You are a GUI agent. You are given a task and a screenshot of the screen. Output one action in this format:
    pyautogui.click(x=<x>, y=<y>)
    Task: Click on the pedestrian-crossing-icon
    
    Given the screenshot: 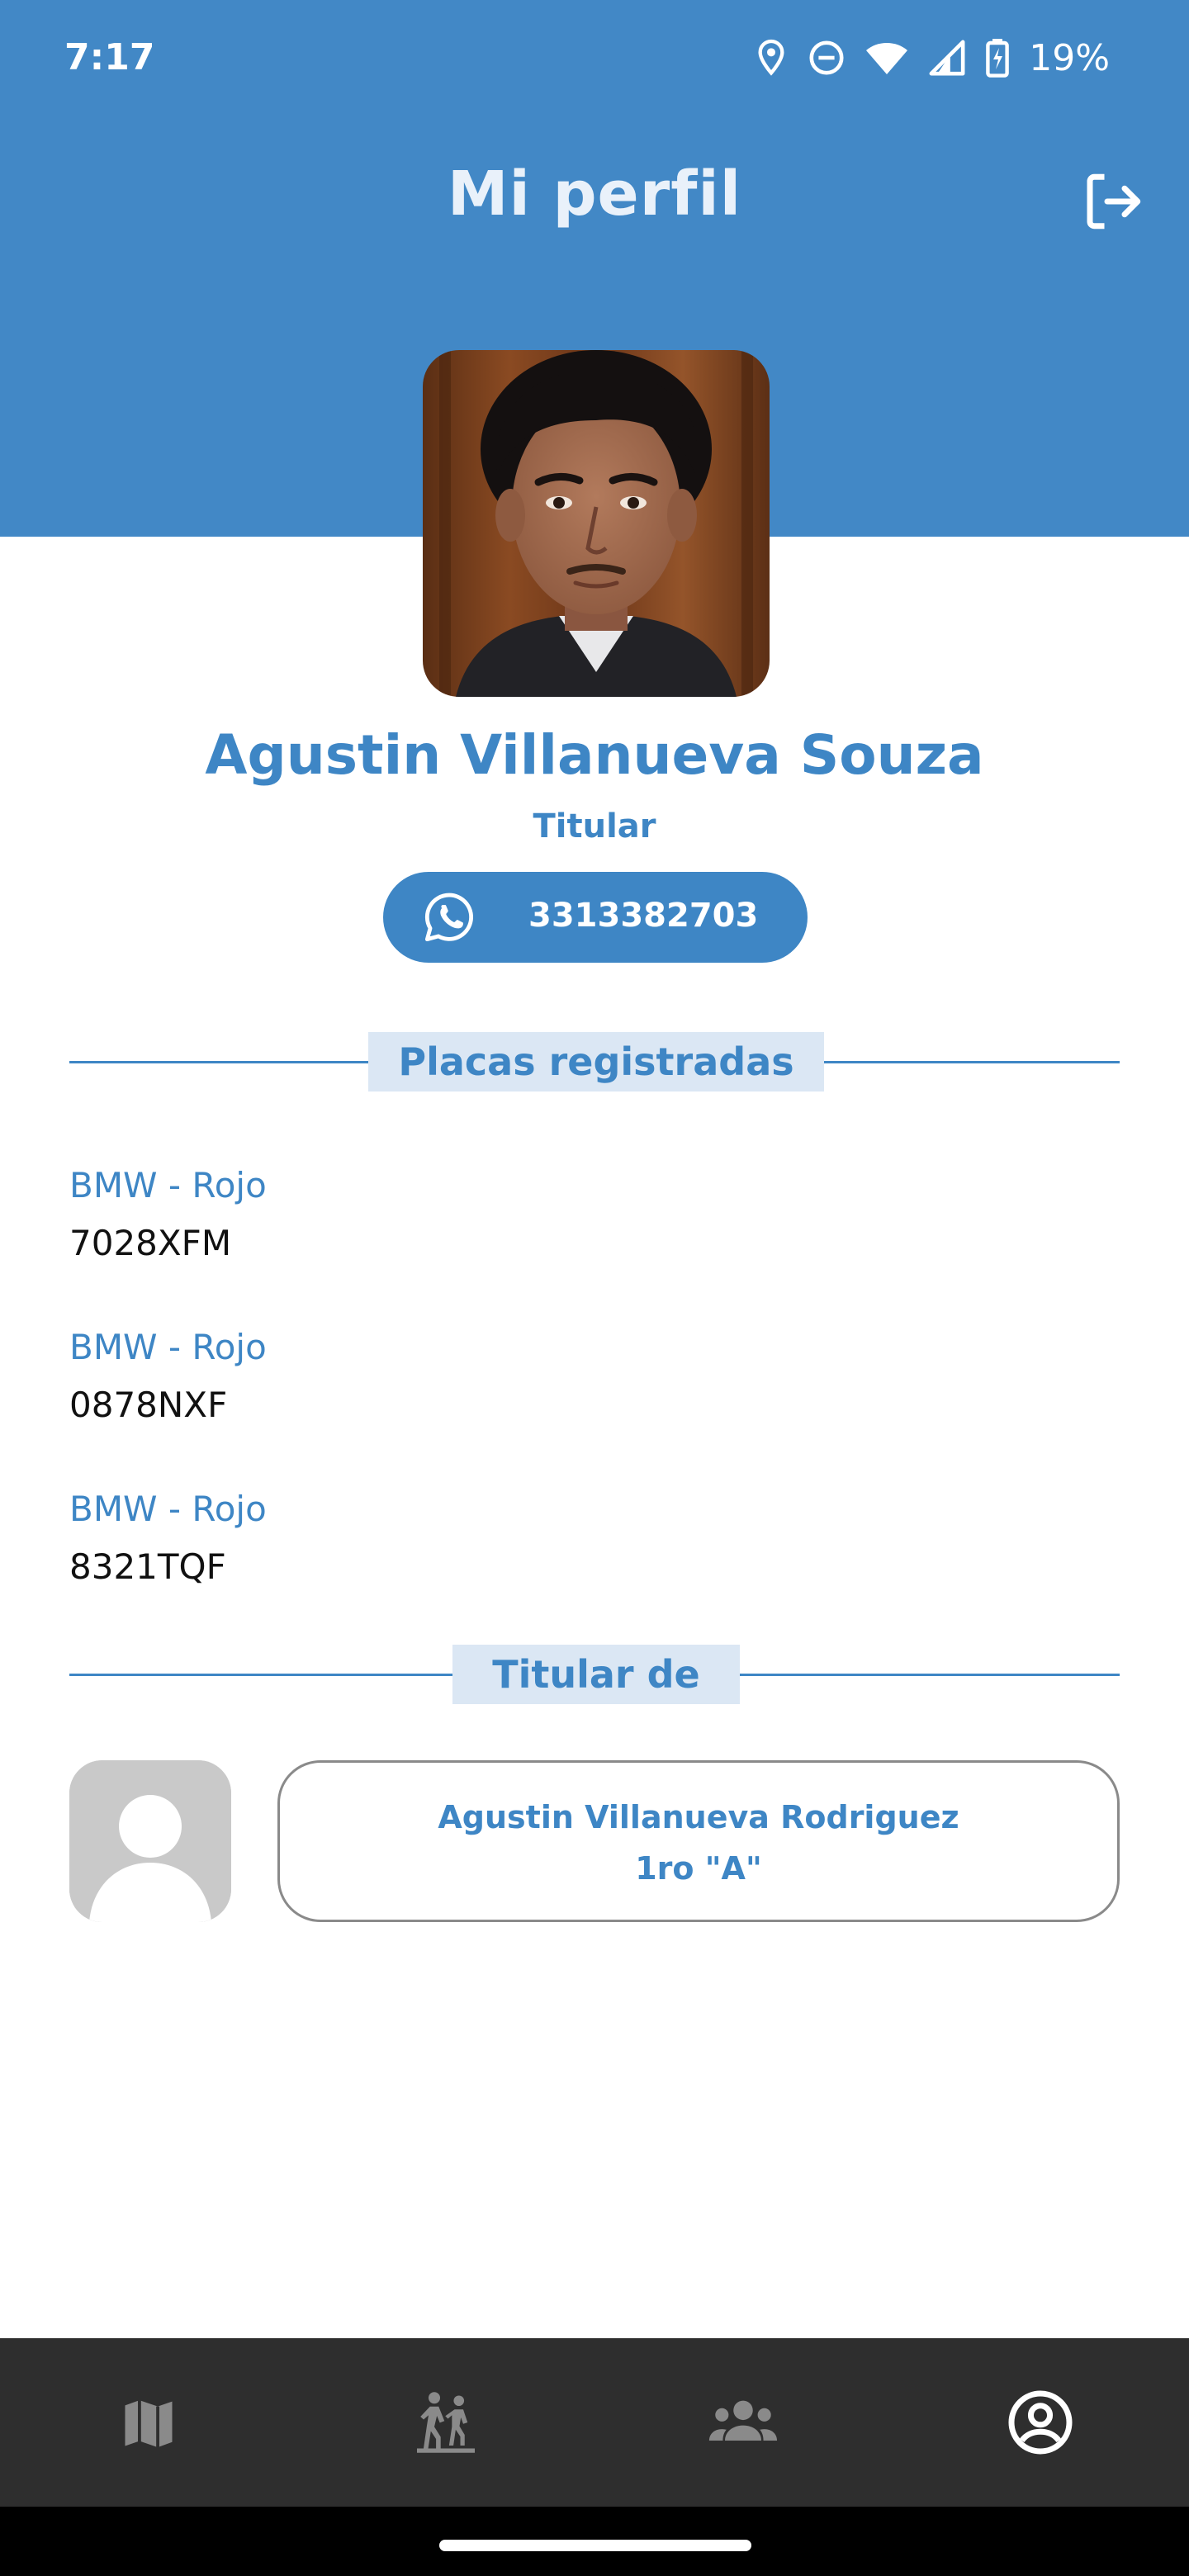 What is the action you would take?
    pyautogui.click(x=446, y=2422)
    